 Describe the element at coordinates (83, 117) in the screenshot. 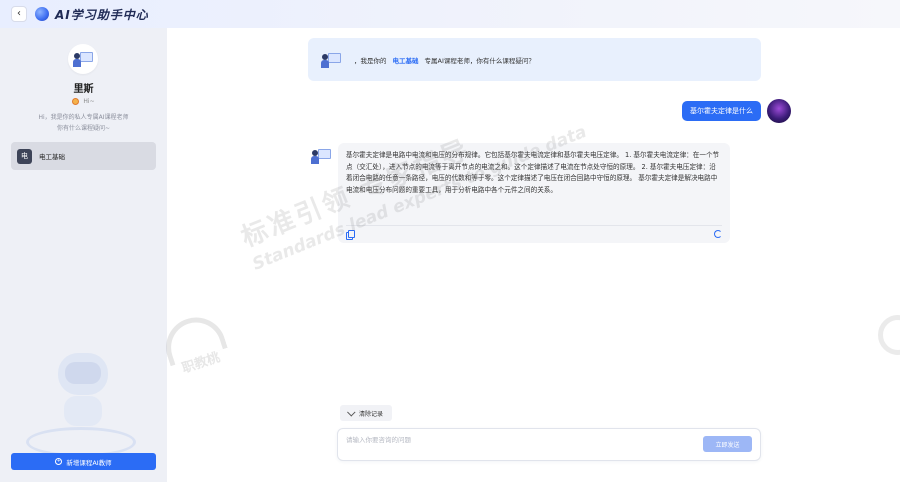

I see `teacher-description-line-1: Hi，我是你的私人专属AI课程老师` at that location.